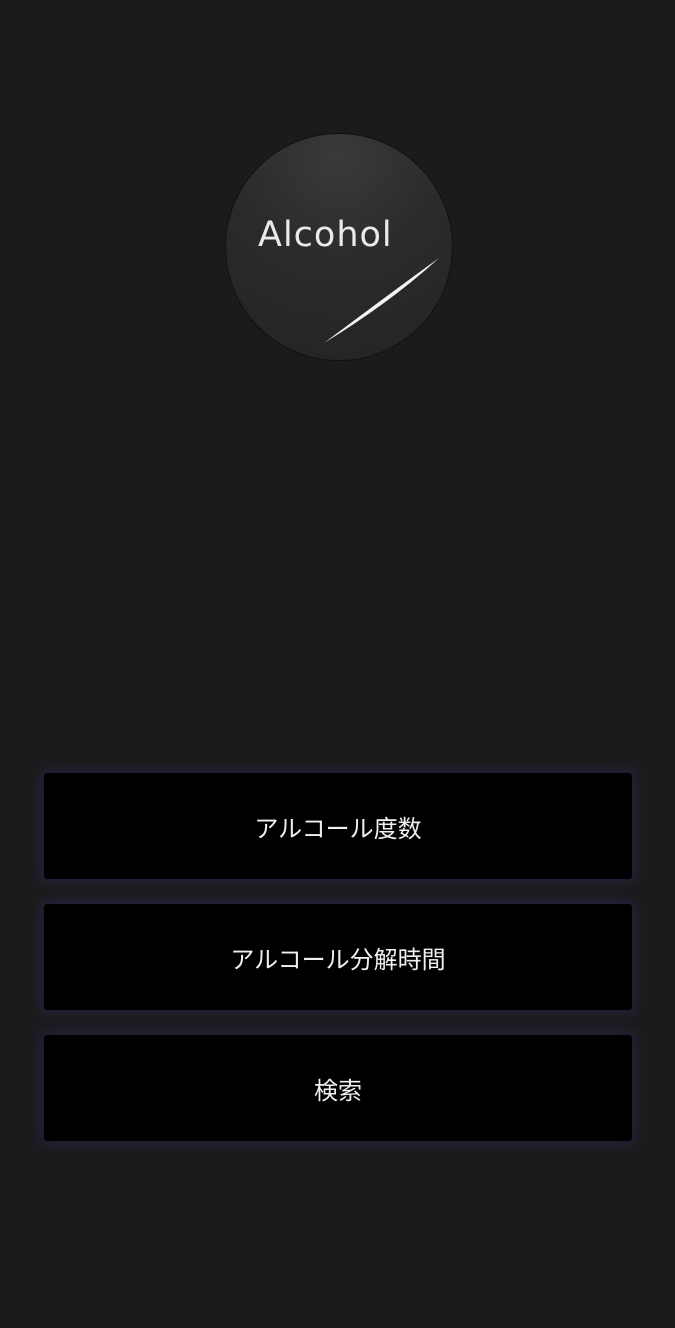  I want to click on search-label: 検索, so click(338, 1090).